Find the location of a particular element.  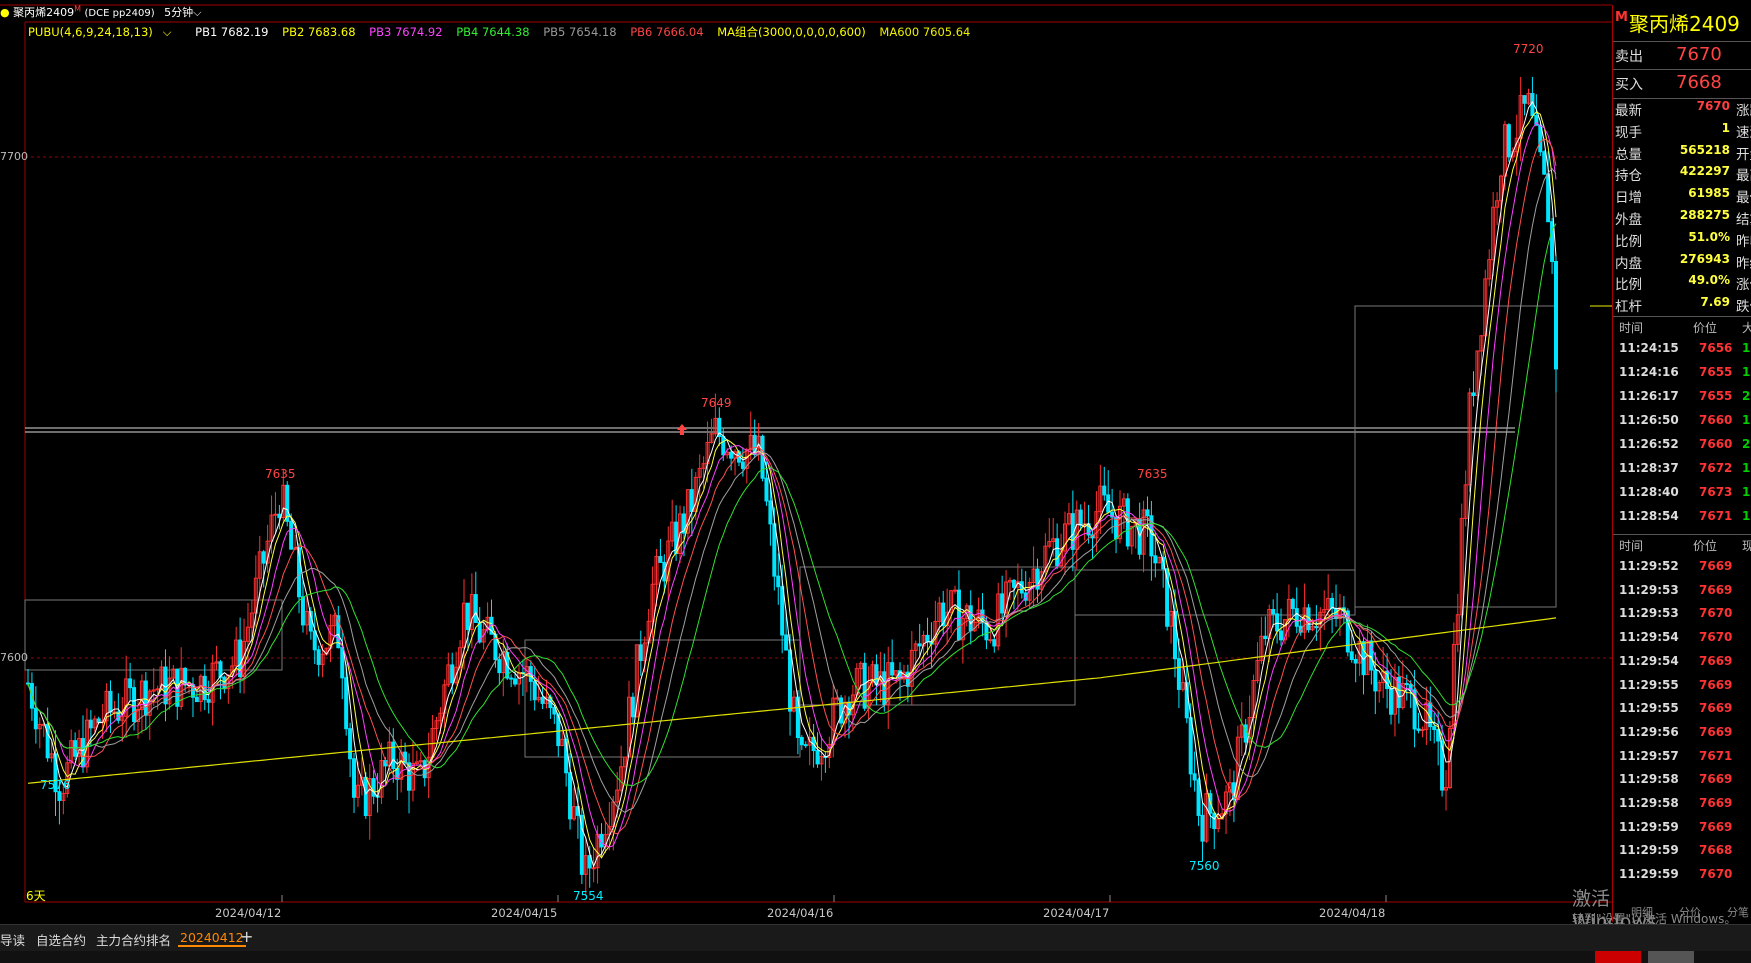

tick-row: 11:29:52 7669 is located at coordinates (1684, 571).